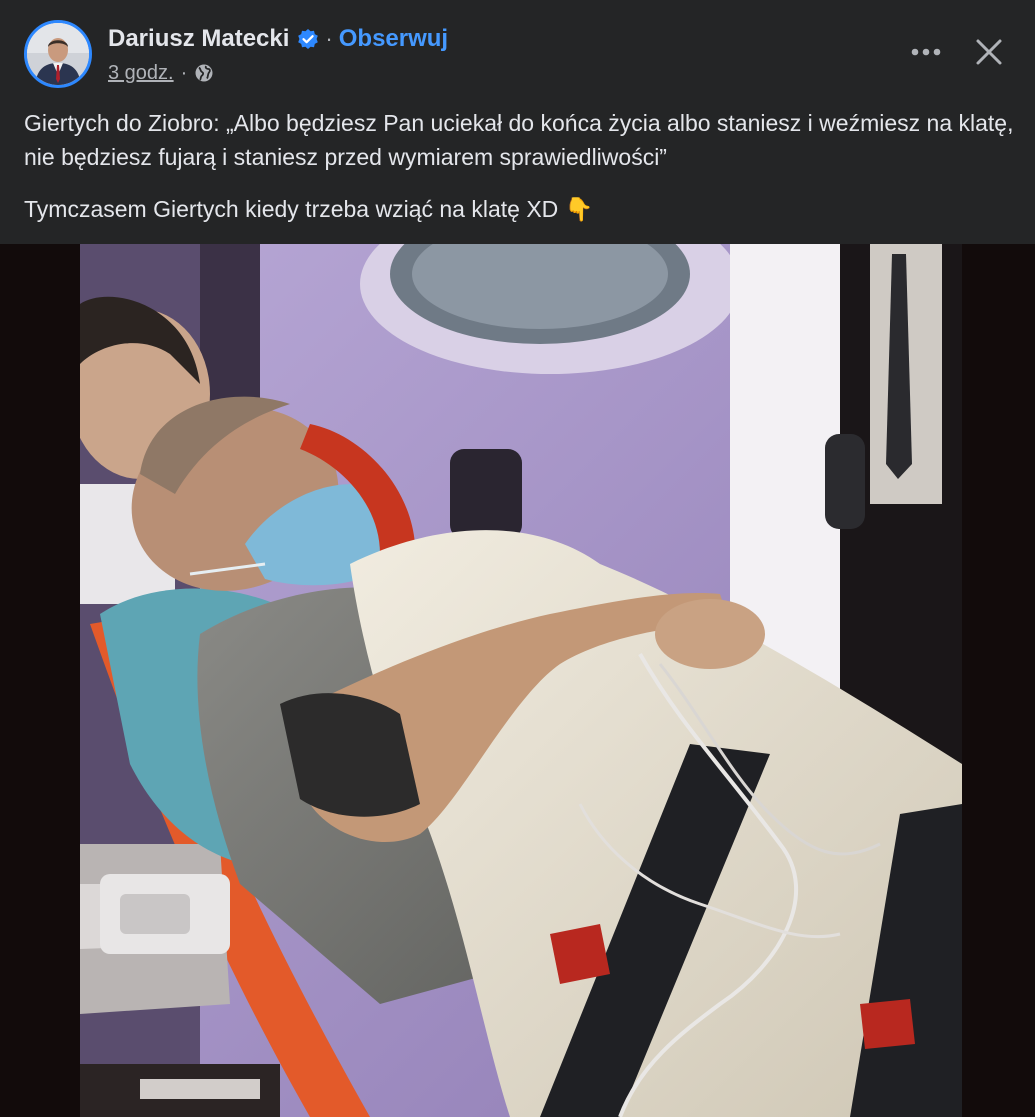  What do you see at coordinates (141, 73) in the screenshot?
I see `timestamp-link: 3 godz.` at bounding box center [141, 73].